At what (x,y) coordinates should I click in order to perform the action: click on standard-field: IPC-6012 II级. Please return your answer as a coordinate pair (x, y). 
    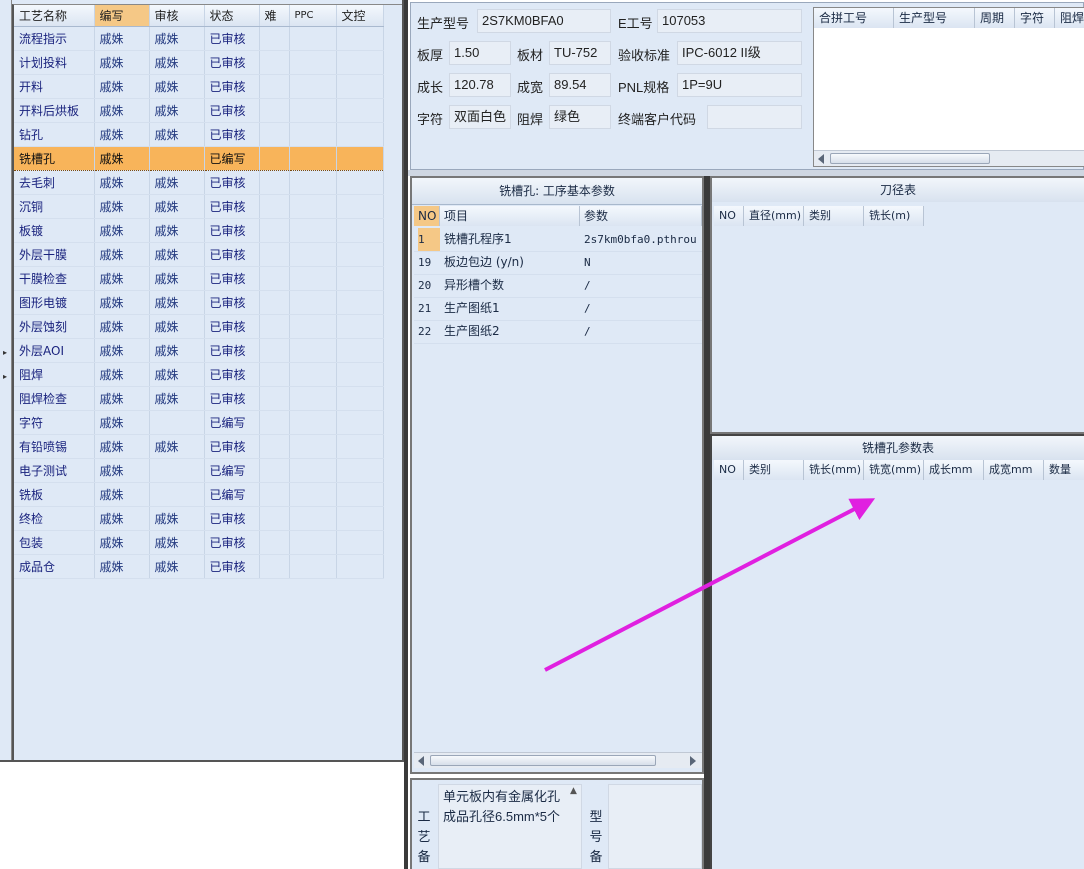
    Looking at the image, I should click on (739, 53).